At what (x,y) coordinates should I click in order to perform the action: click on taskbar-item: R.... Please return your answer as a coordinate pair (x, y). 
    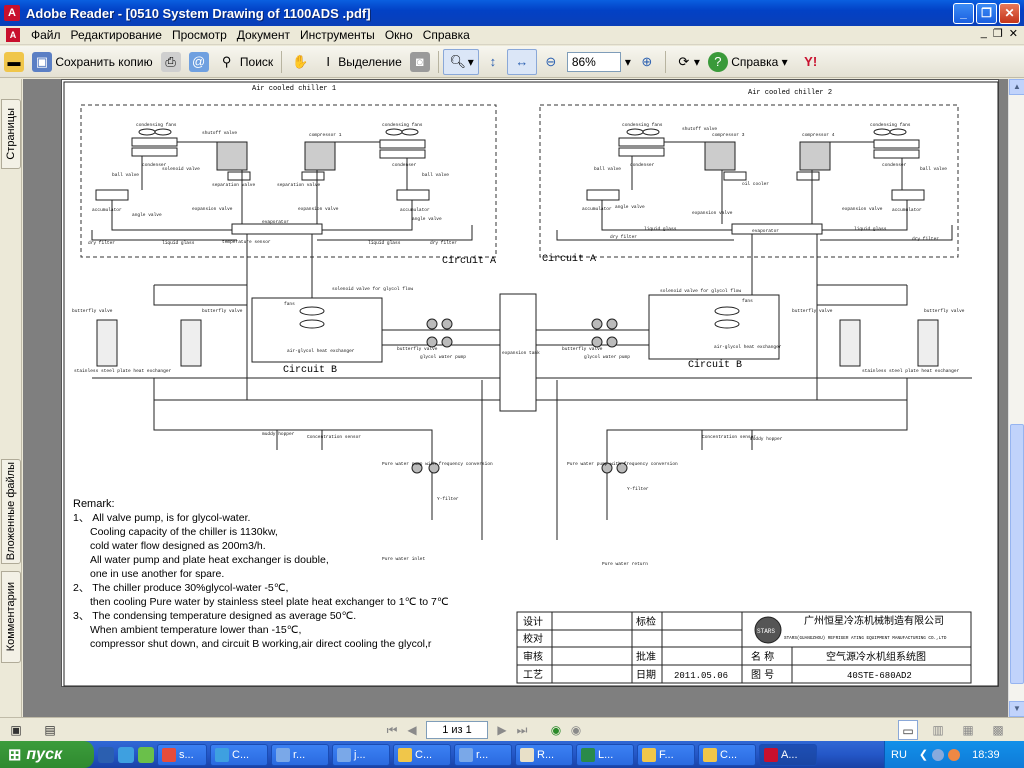
    Looking at the image, I should click on (544, 754).